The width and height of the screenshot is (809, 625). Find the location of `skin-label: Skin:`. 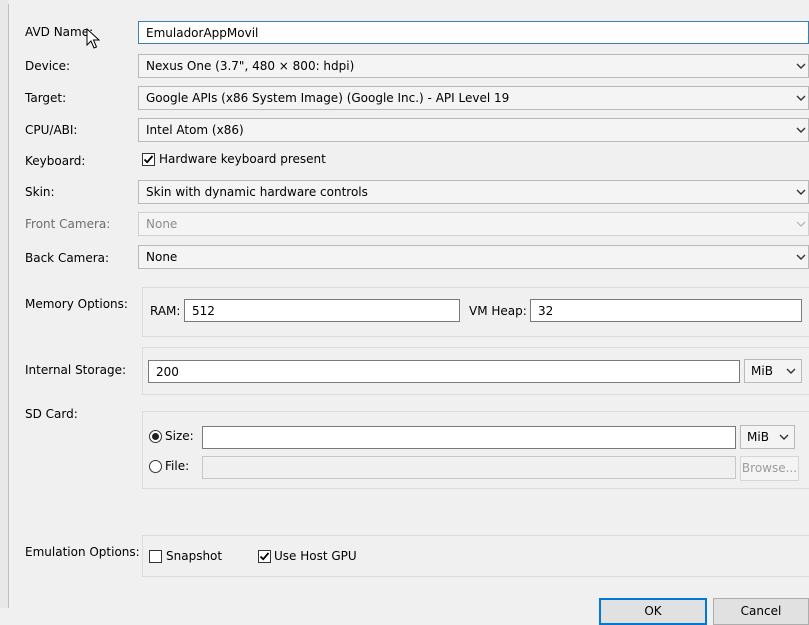

skin-label: Skin: is located at coordinates (40, 192).